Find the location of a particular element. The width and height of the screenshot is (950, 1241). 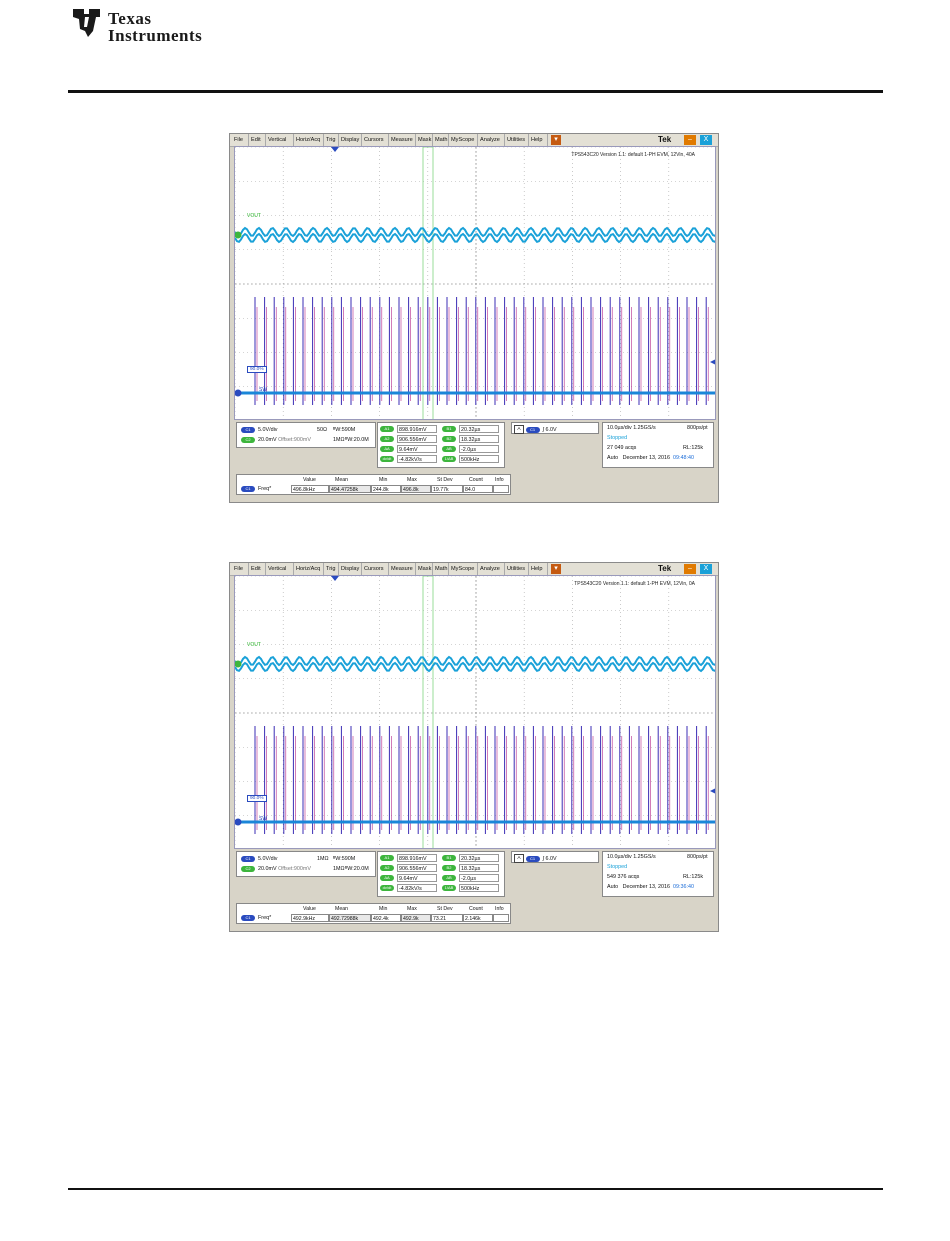

ch1-scale: 5.0V/div is located at coordinates (268, 859).